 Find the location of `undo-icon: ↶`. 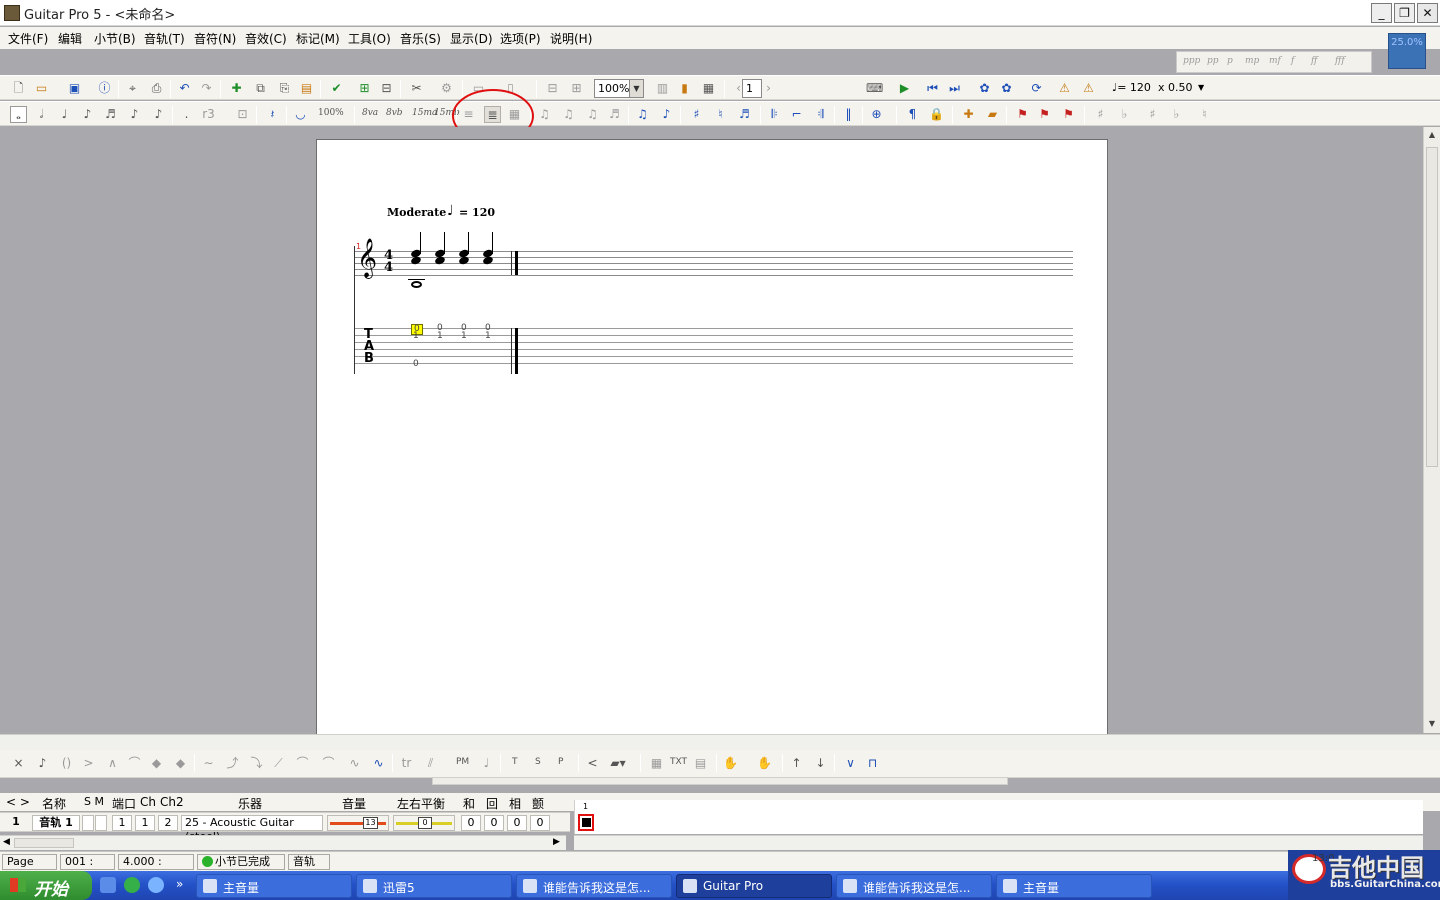

undo-icon: ↶ is located at coordinates (184, 88).